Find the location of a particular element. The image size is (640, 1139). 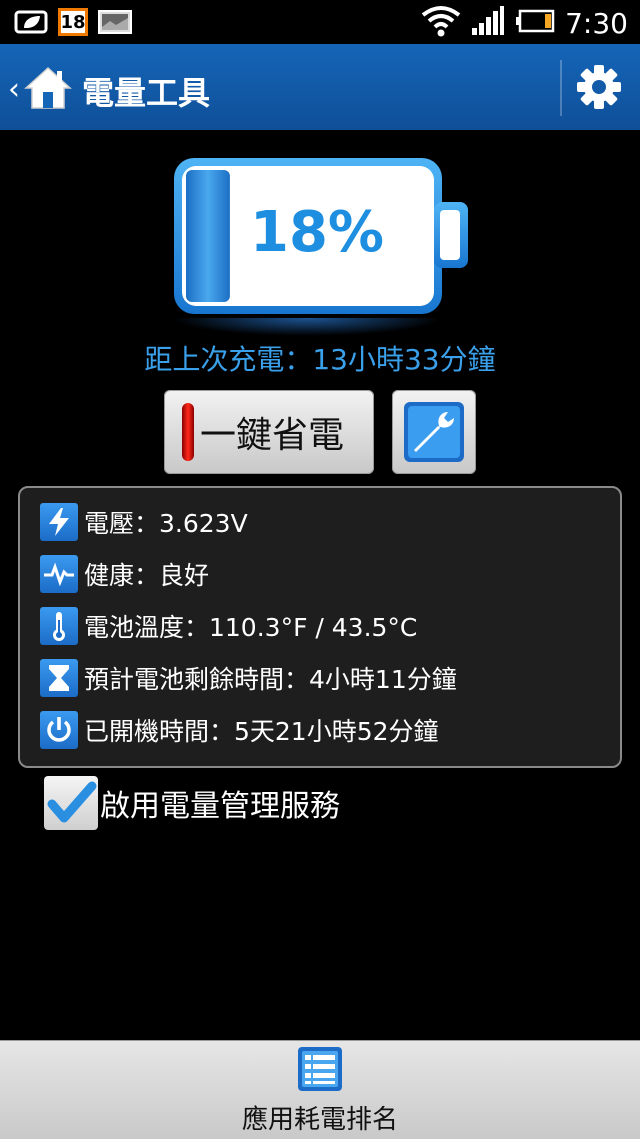

power-icon is located at coordinates (59, 730).